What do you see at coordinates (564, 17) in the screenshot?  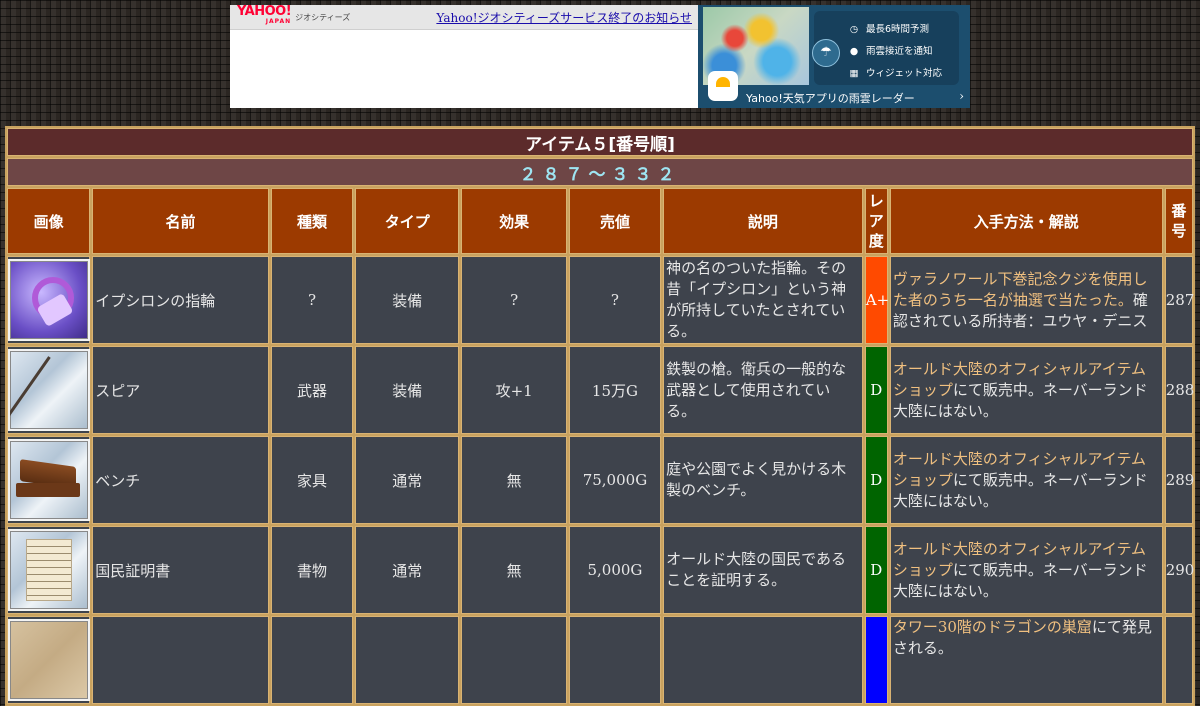 I see `service-end-notice-link: Yahoo!ジオシティーズサービス終了のお知らせ` at bounding box center [564, 17].